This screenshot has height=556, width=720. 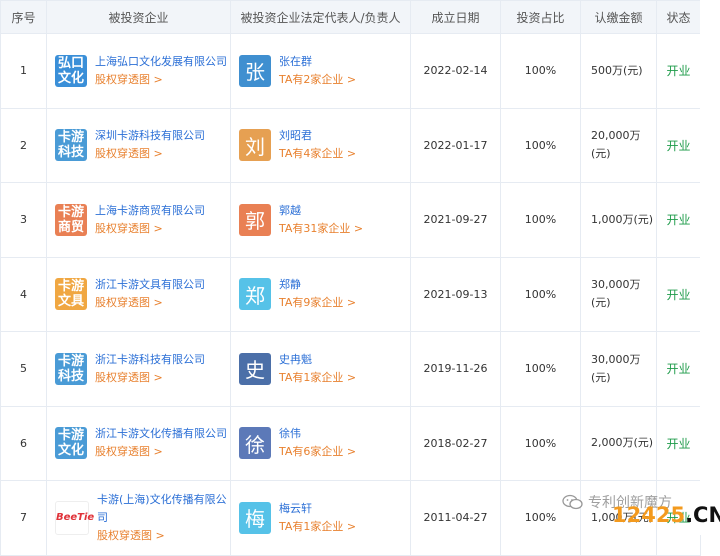 What do you see at coordinates (455, 71) in the screenshot?
I see `established-date: 2022-02-14` at bounding box center [455, 71].